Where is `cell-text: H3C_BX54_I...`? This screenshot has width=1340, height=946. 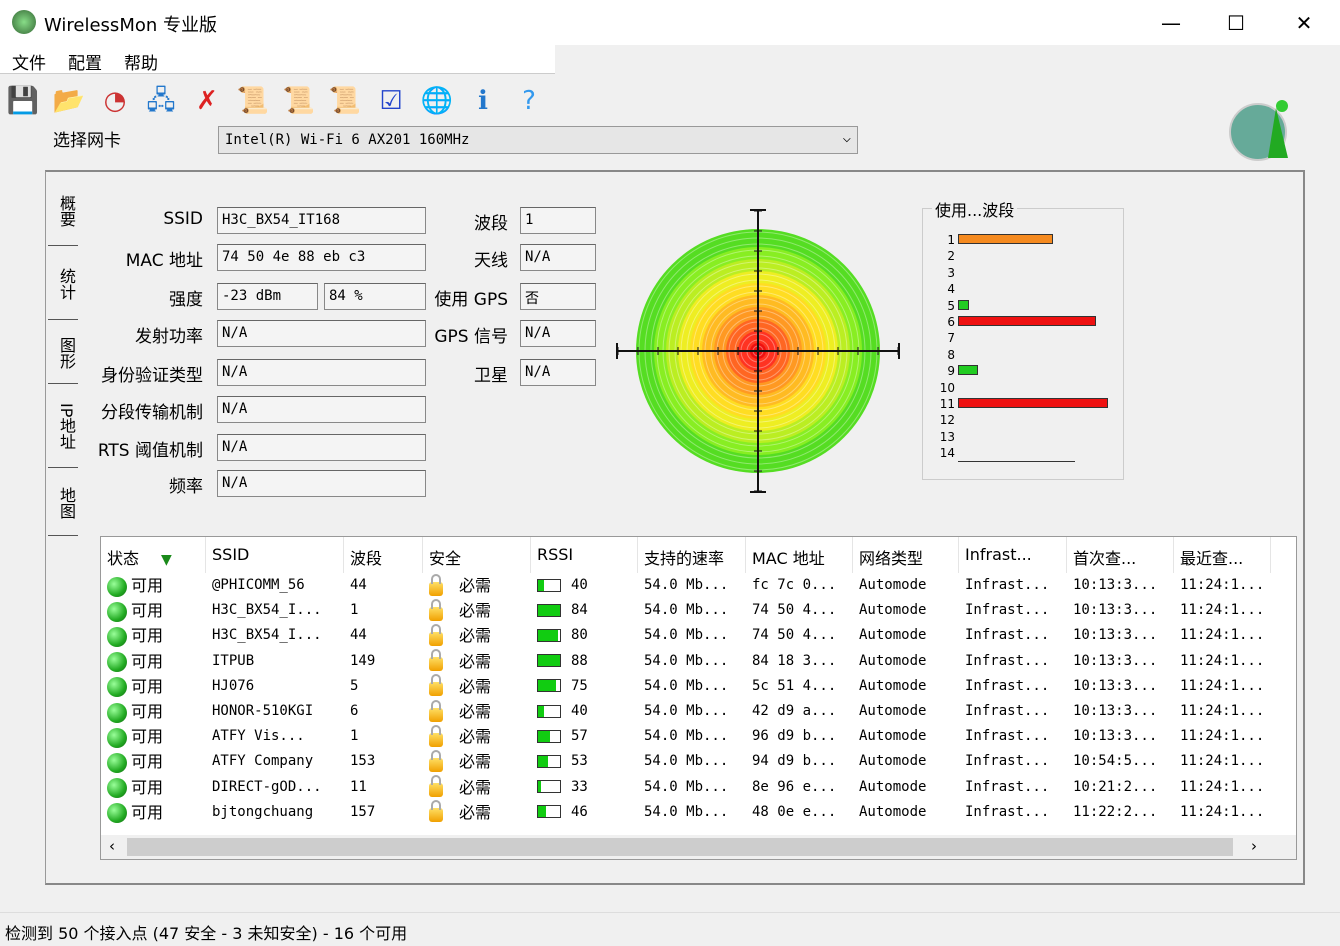
cell-text: H3C_BX54_I... is located at coordinates (267, 610).